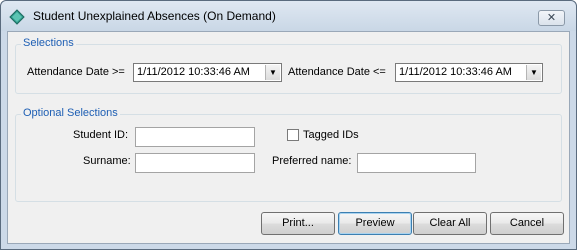 The width and height of the screenshot is (577, 250). I want to click on window-title: Student Unexplained Absences (On Demand), so click(154, 16).